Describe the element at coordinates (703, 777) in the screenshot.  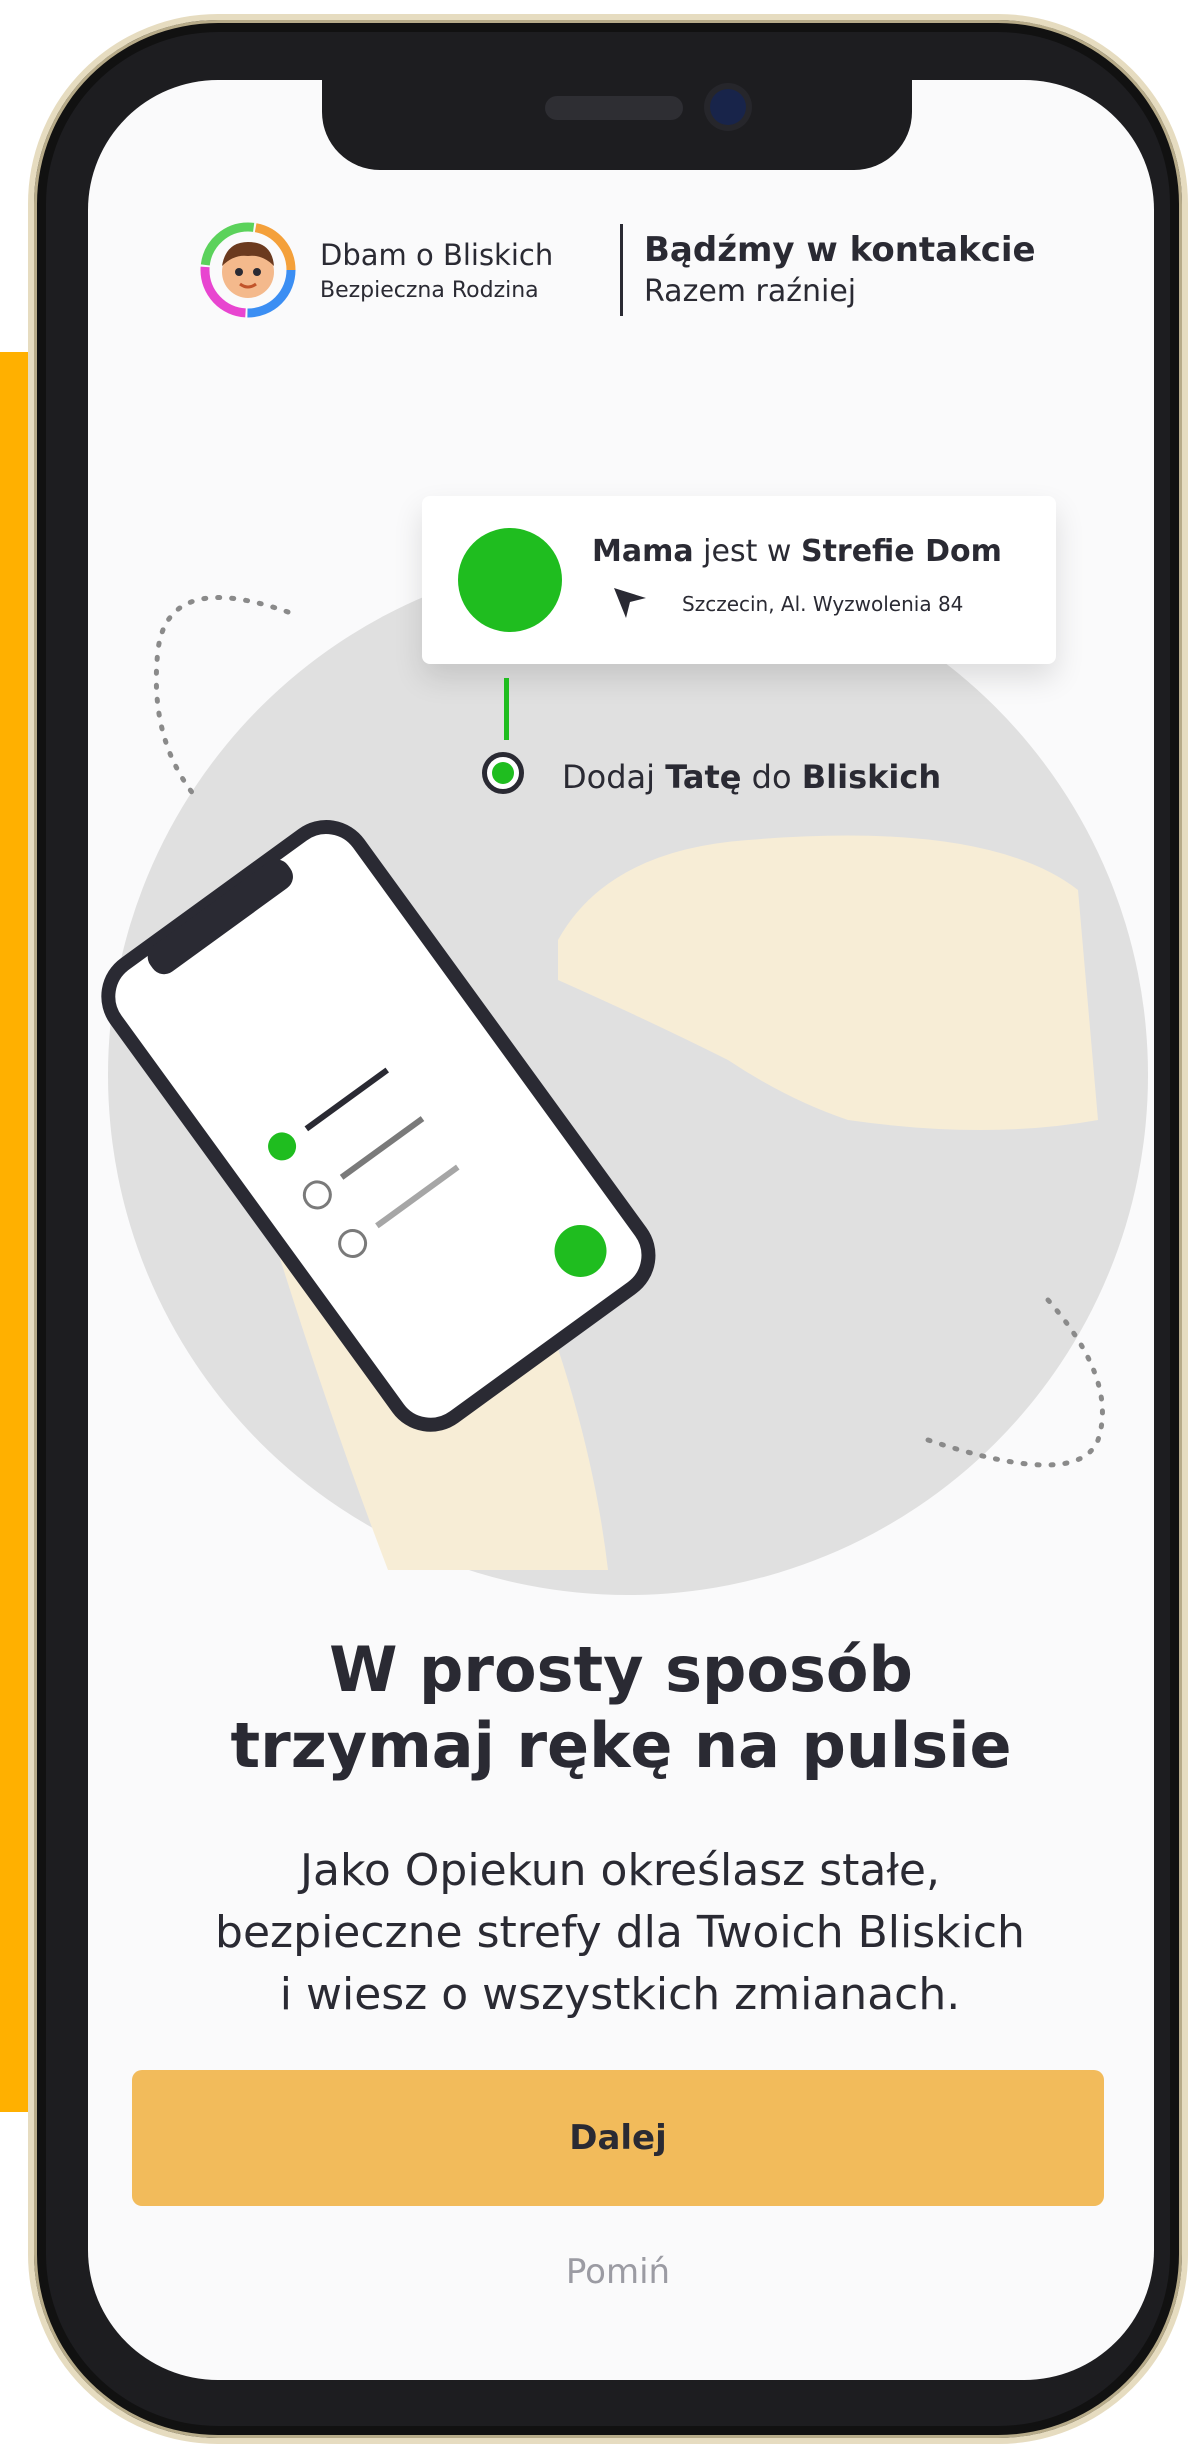
I see `add-person: Tatę` at that location.